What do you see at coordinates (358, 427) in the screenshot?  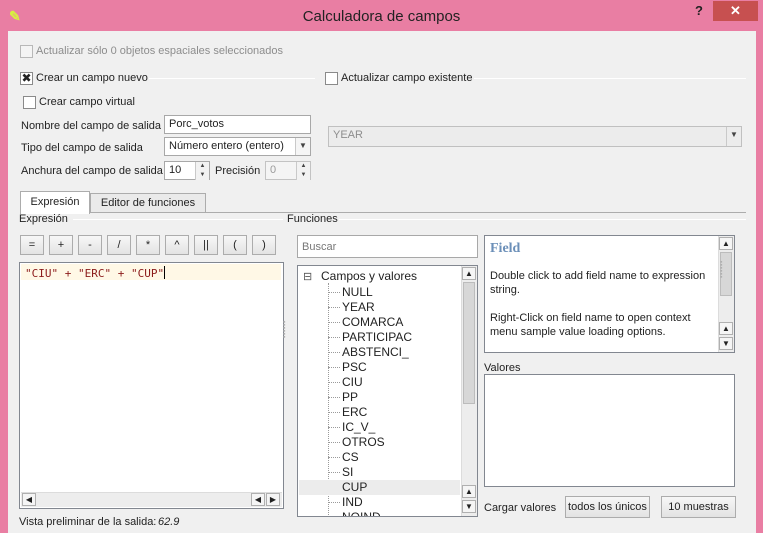 I see `tree-item-field: IC_V_` at bounding box center [358, 427].